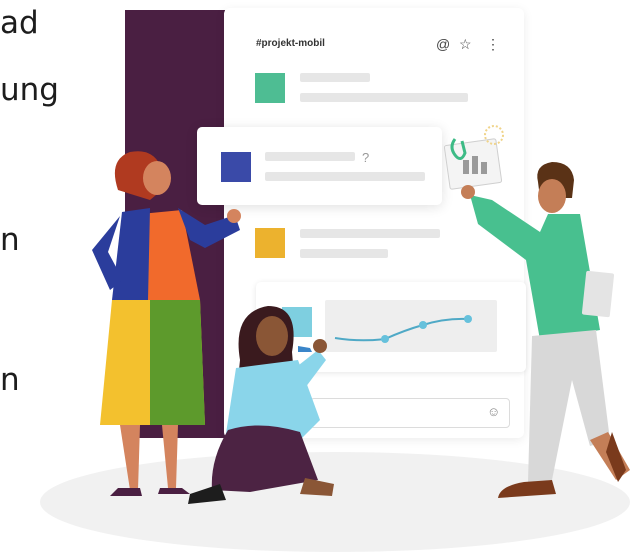 The image size is (630, 555). What do you see at coordinates (473, 157) in the screenshot?
I see `document-icon` at bounding box center [473, 157].